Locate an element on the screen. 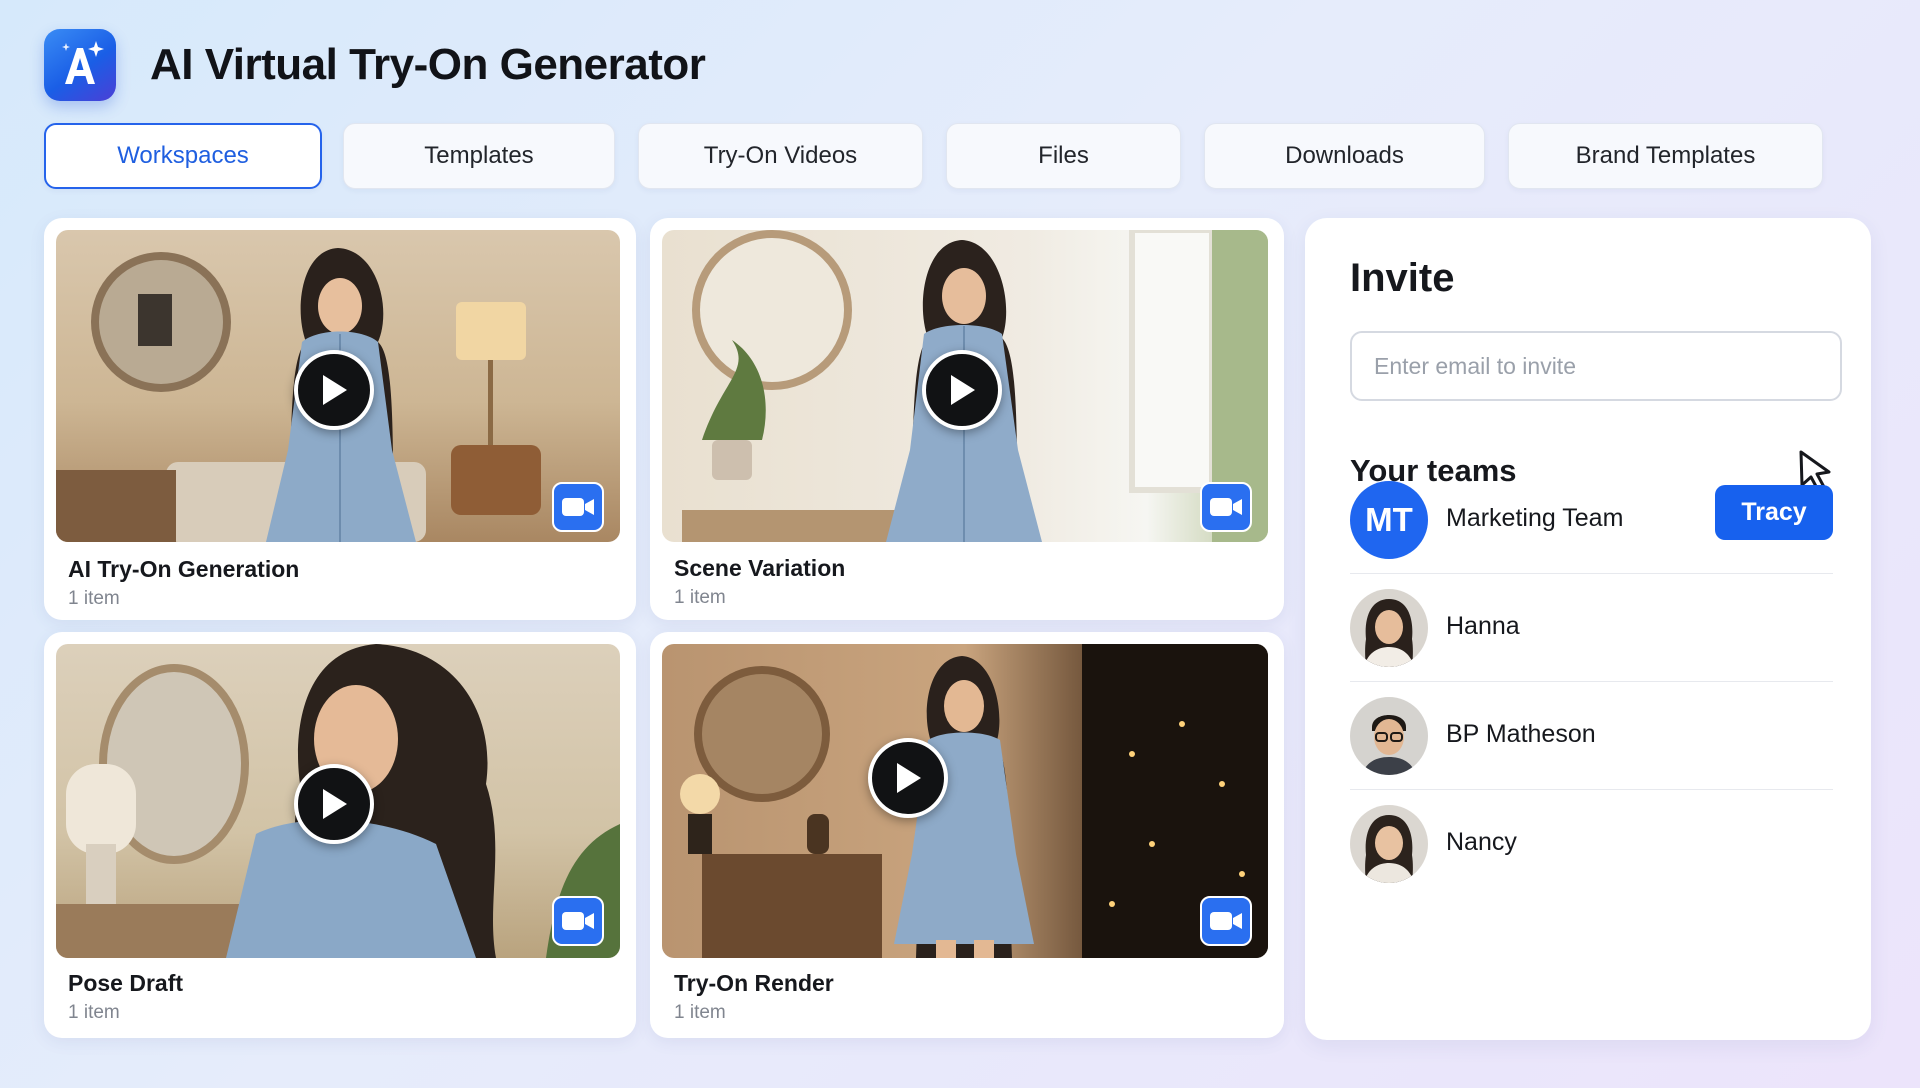  member-name: BP Matheson is located at coordinates (1521, 734).